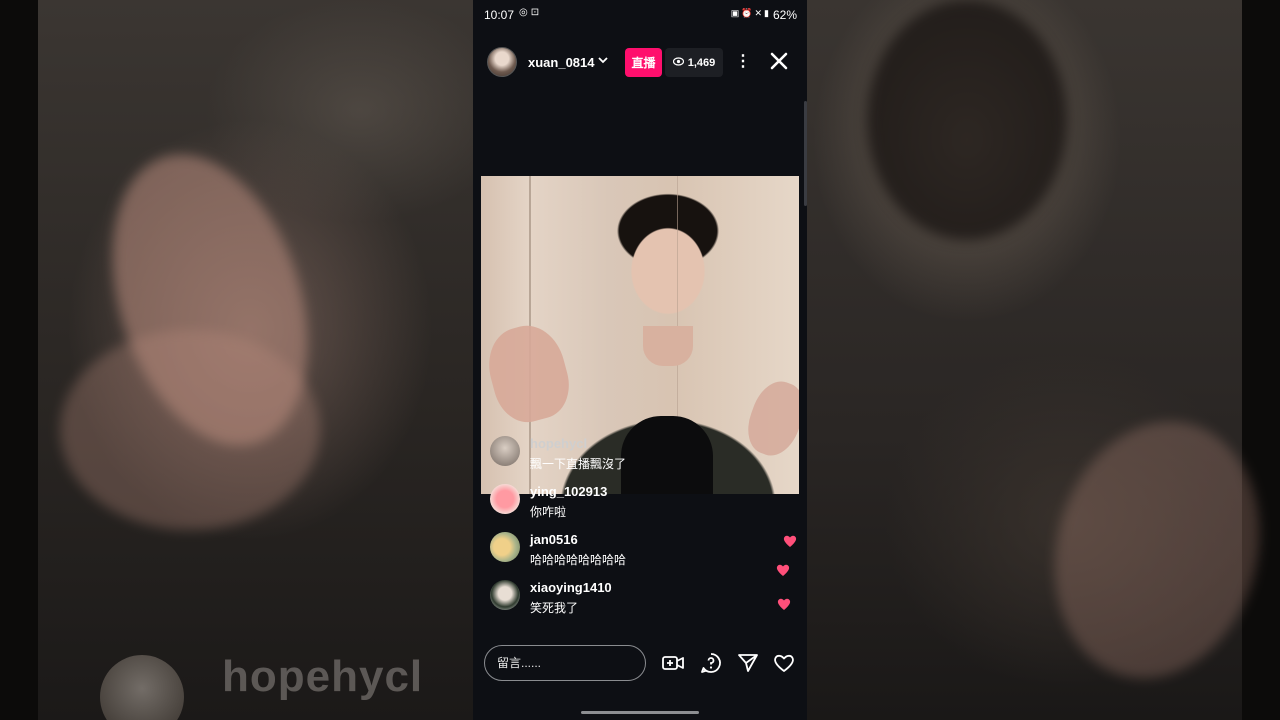 This screenshot has height=720, width=1280. I want to click on comment-item: xiaoying1410 笑死我了, so click(640, 596).